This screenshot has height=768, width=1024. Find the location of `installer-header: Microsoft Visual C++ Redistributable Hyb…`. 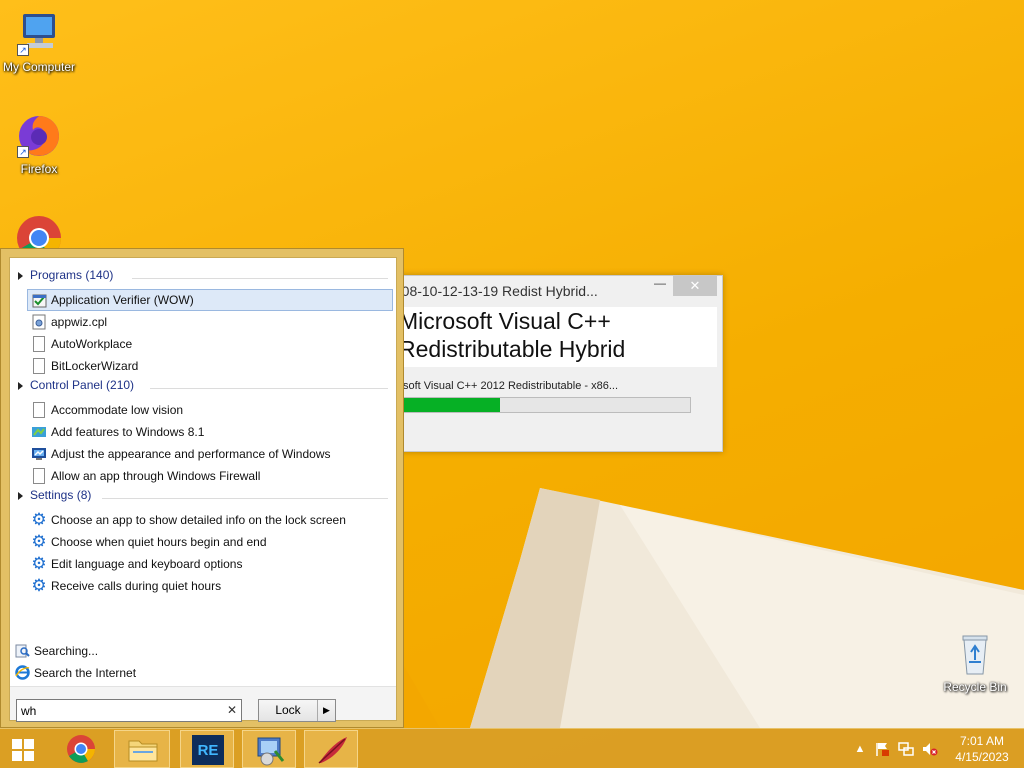

installer-header: Microsoft Visual C++ Redistributable Hyb… is located at coordinates (557, 337).